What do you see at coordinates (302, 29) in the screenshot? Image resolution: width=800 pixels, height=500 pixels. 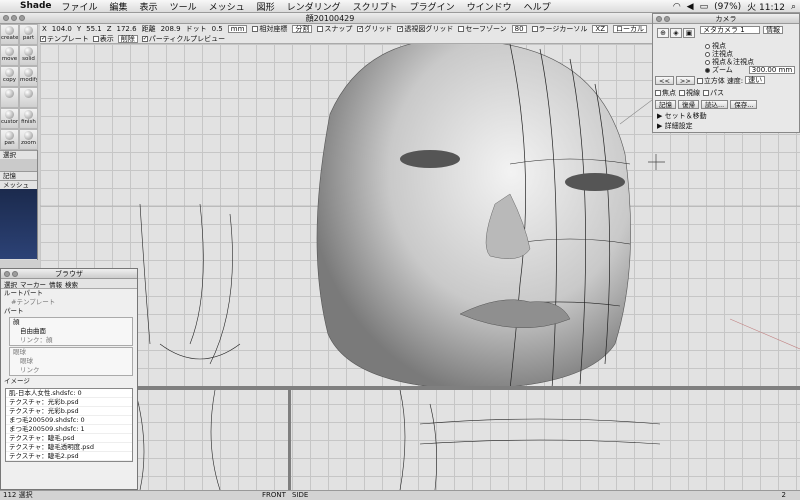 I see `division-select: 分割` at bounding box center [302, 29].